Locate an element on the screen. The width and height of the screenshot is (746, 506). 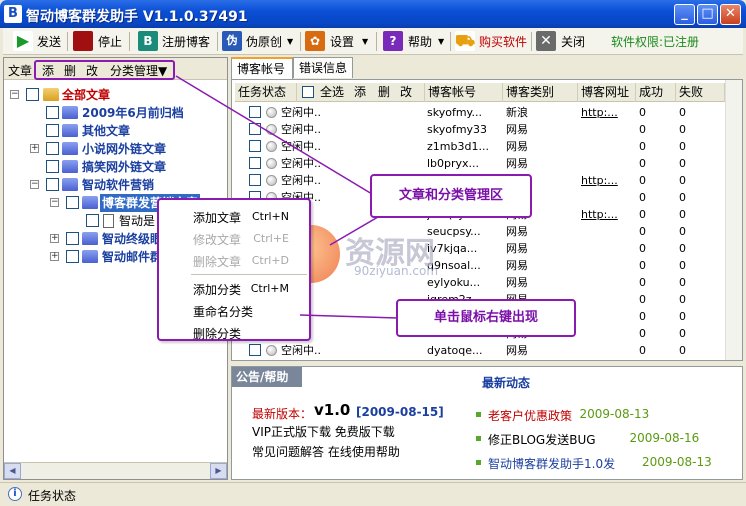
tree-node: + 小说网外链文章 is located at coordinates (114, 149).